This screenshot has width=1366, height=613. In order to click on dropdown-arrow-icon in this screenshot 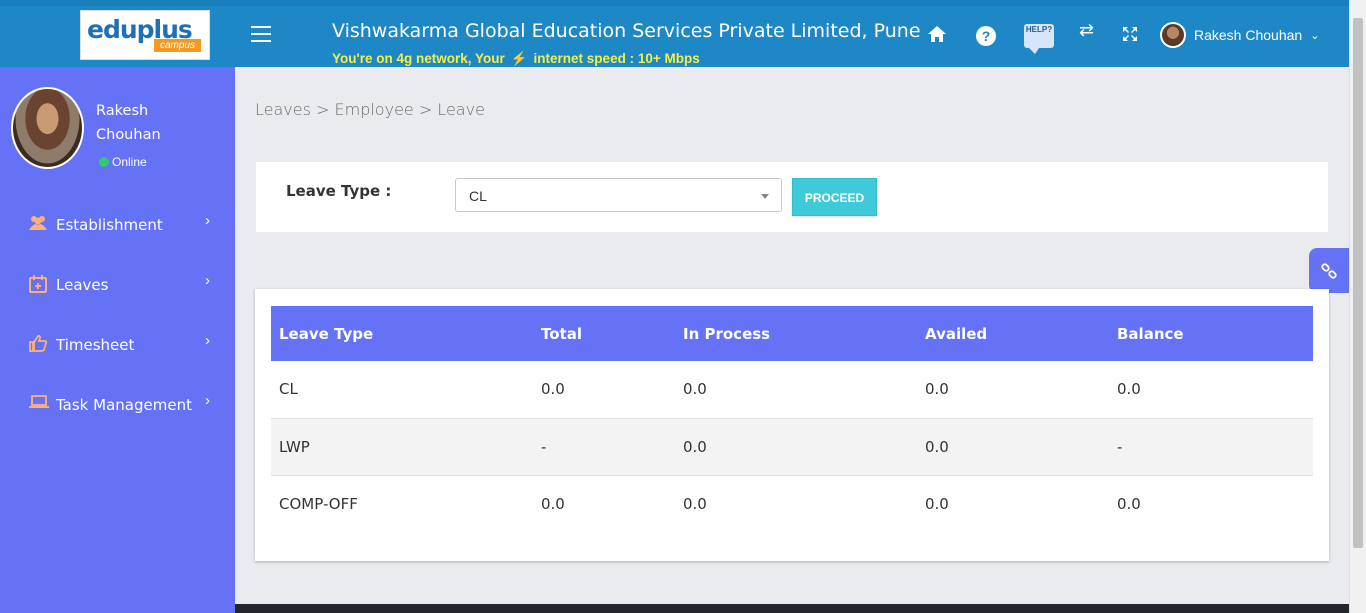, I will do `click(765, 196)`.